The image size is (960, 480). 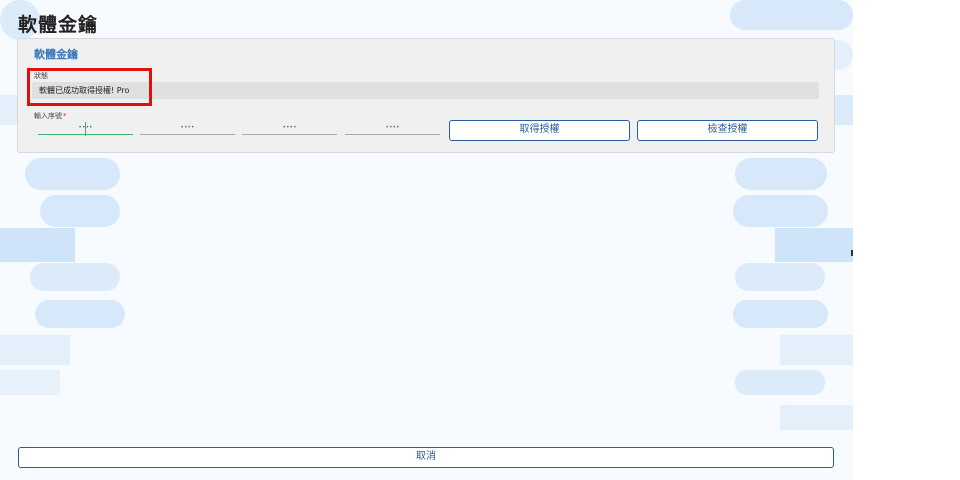 I want to click on get-license-button: 取得授權, so click(x=539, y=130).